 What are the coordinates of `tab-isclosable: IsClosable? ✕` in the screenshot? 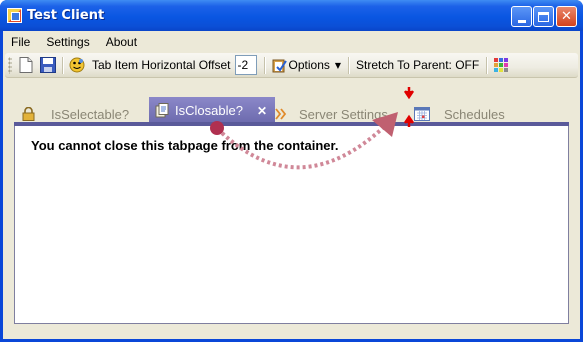 It's located at (212, 110).